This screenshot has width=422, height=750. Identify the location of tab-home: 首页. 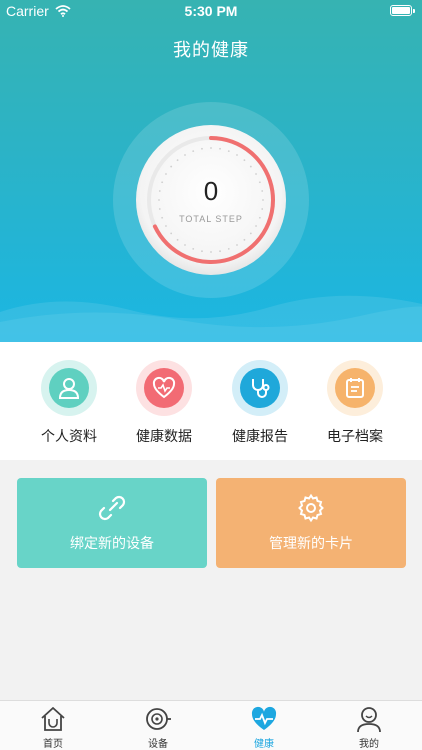
(53, 727).